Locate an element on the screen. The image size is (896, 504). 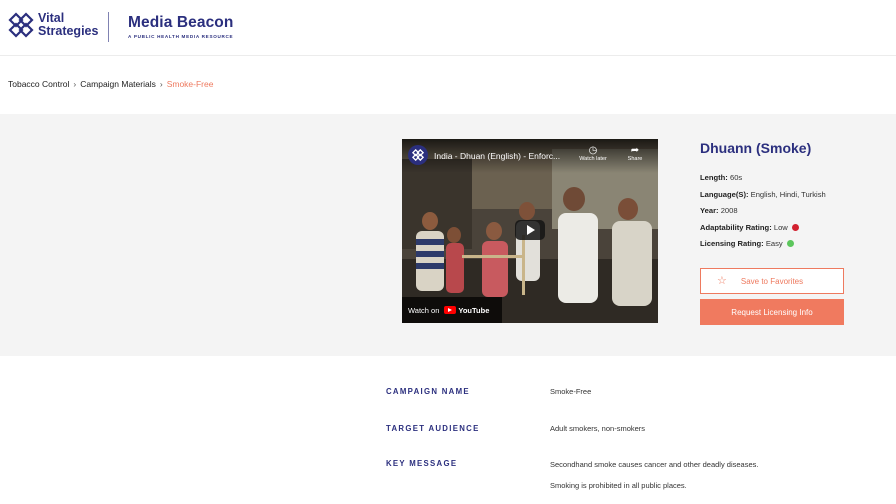
save-to-favorites-label: Save to Favorites is located at coordinates (772, 281).